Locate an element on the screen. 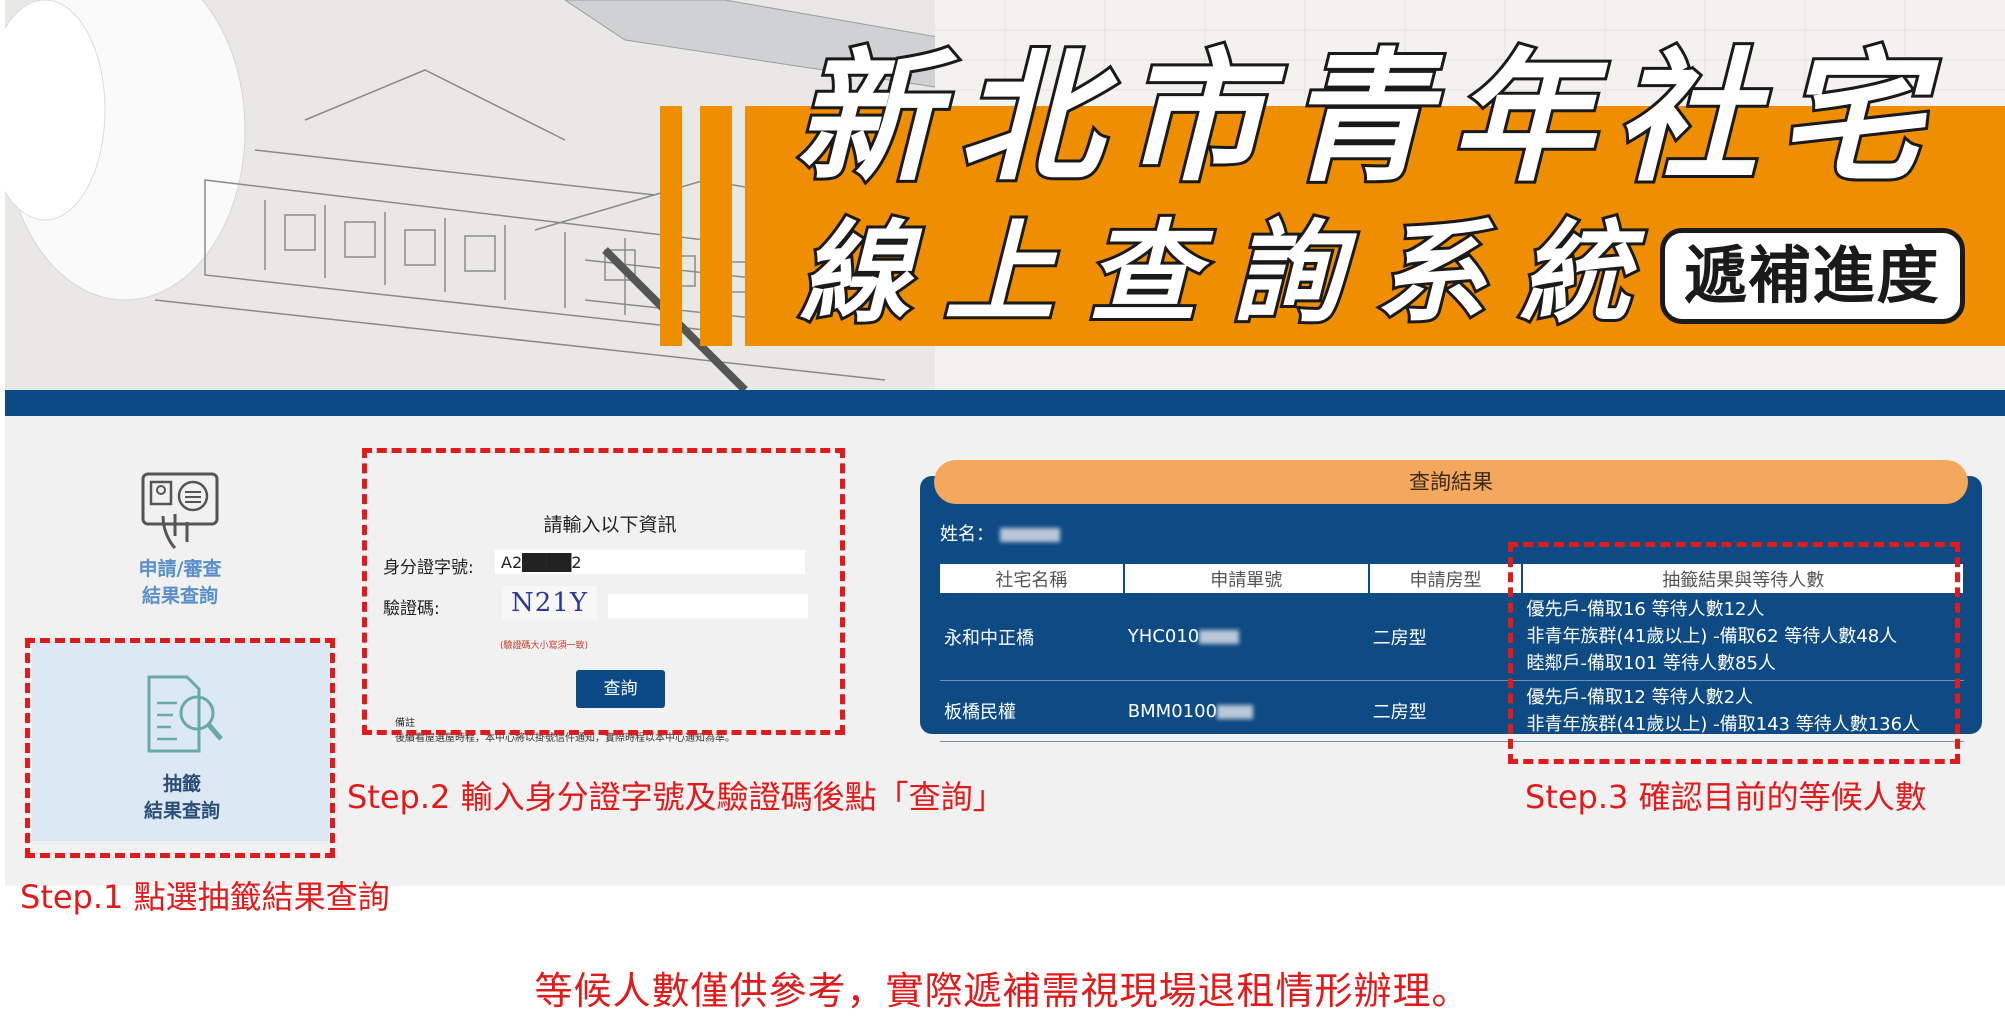  step3-label: Step.3 確認目前的等候人數 is located at coordinates (1726, 797).